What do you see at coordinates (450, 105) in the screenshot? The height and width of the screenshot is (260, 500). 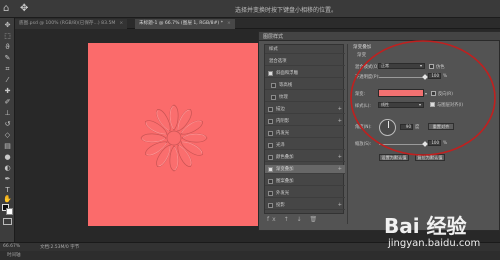 I see `align-with-layer-label: 与图层对齐(I)` at bounding box center [450, 105].